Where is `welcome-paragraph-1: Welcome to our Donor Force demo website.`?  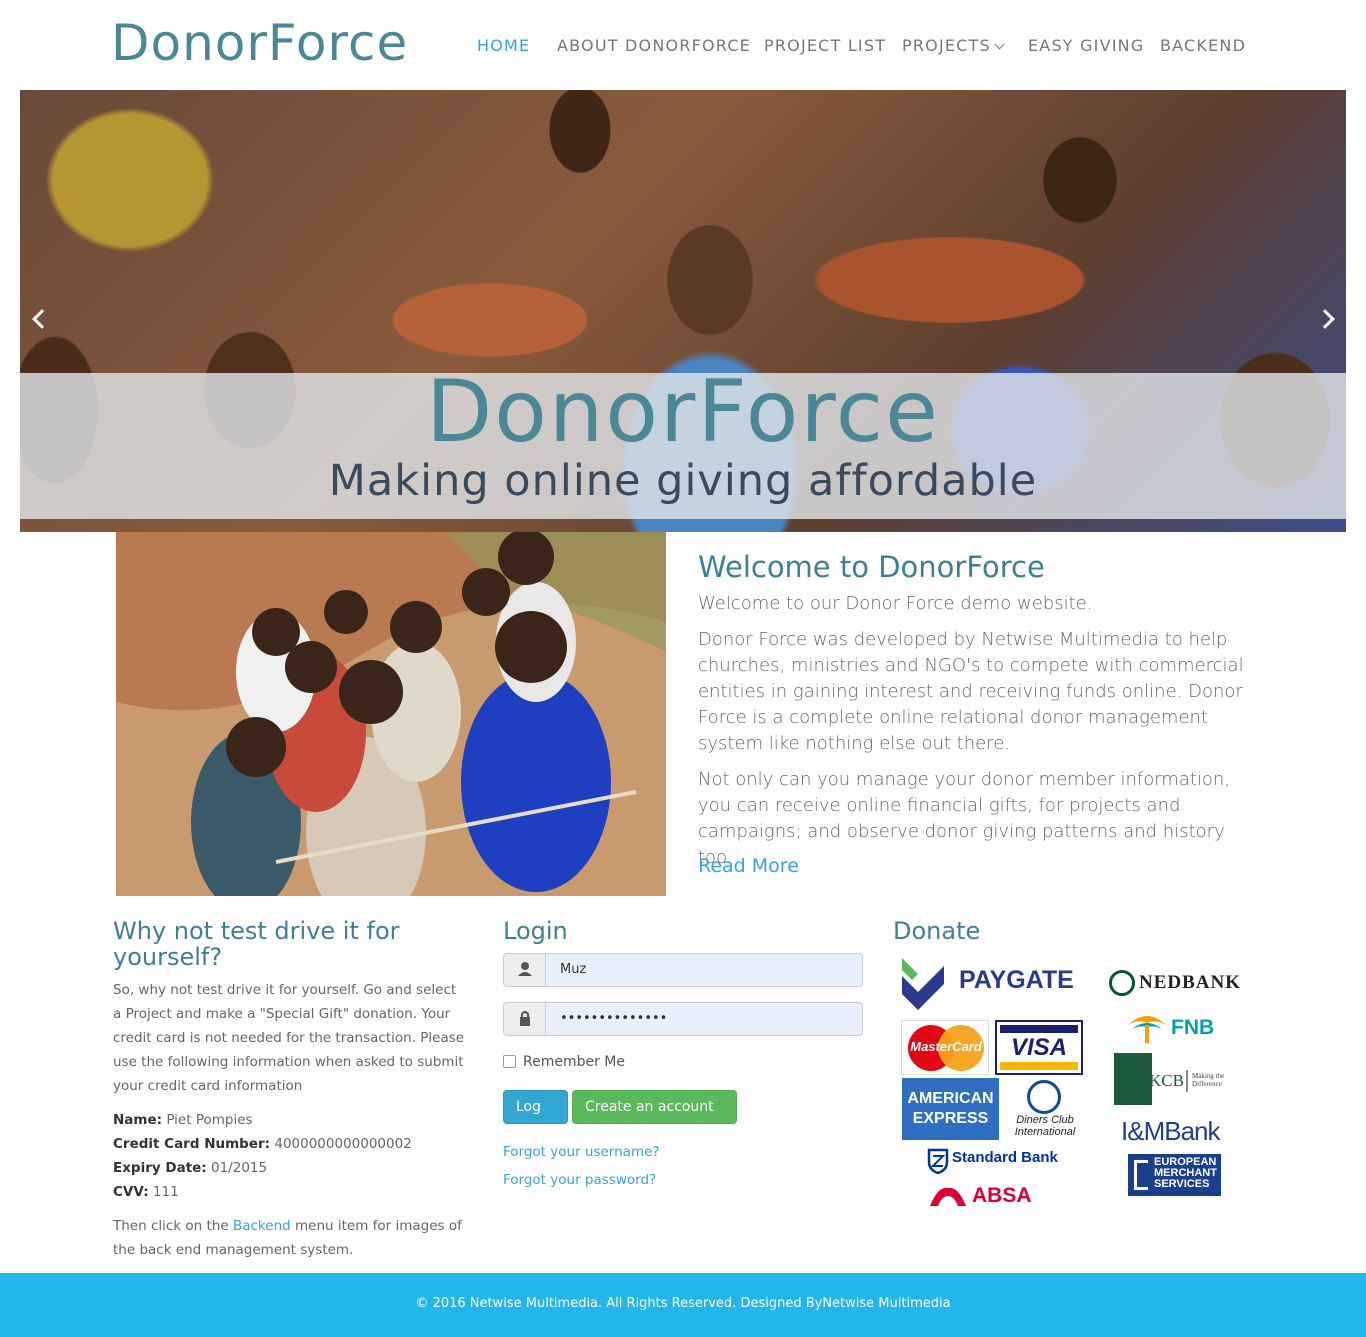
welcome-paragraph-1: Welcome to our Donor Force demo website. is located at coordinates (895, 603).